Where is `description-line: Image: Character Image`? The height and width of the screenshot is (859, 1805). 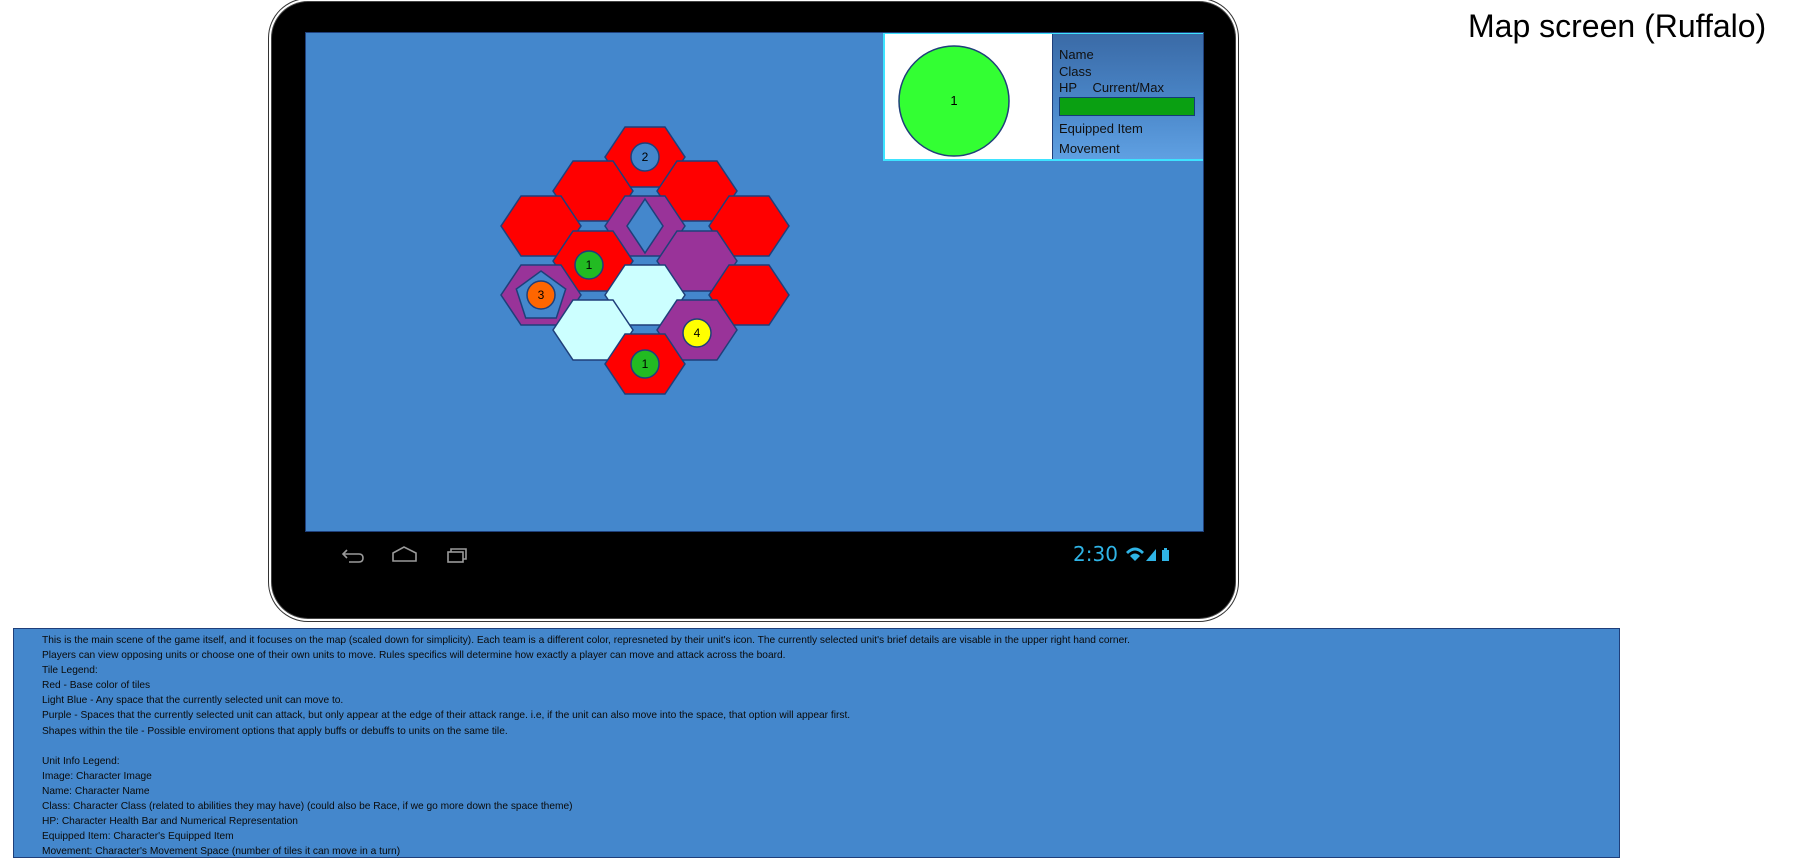
description-line: Image: Character Image is located at coordinates (97, 776).